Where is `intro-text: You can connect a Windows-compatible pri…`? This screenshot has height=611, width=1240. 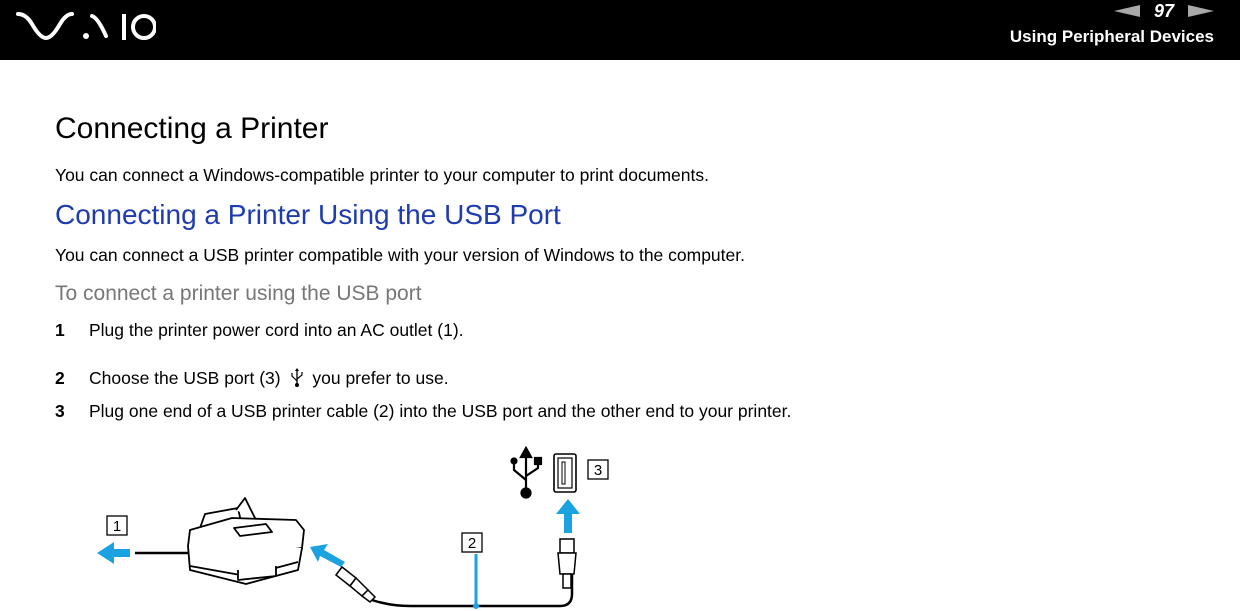
intro-text: You can connect a Windows-compatible pri… is located at coordinates (382, 175).